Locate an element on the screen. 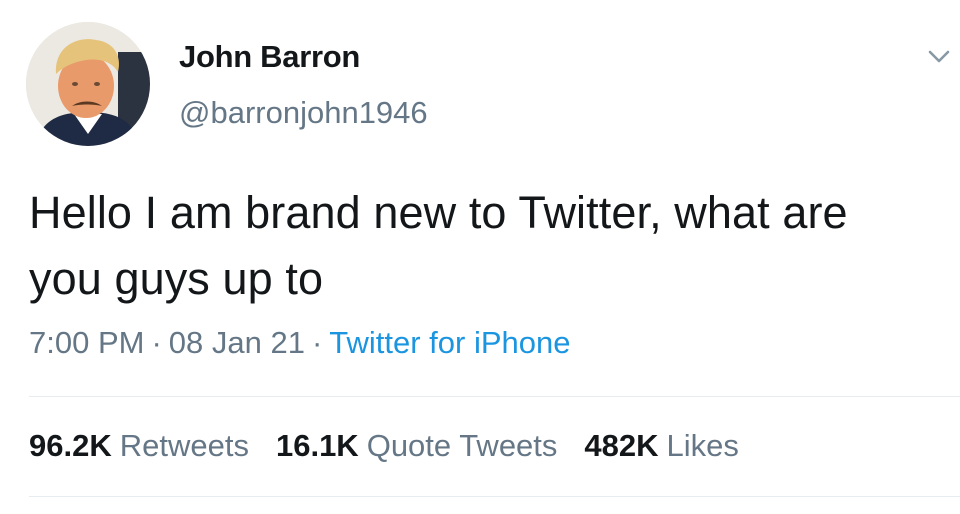 Image resolution: width=960 pixels, height=514 pixels. avatar-image is located at coordinates (88, 84).